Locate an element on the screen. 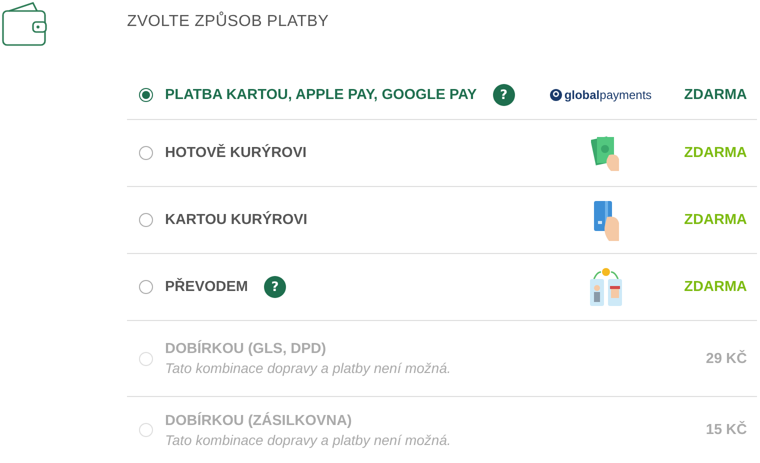  transfer-icon is located at coordinates (606, 287).